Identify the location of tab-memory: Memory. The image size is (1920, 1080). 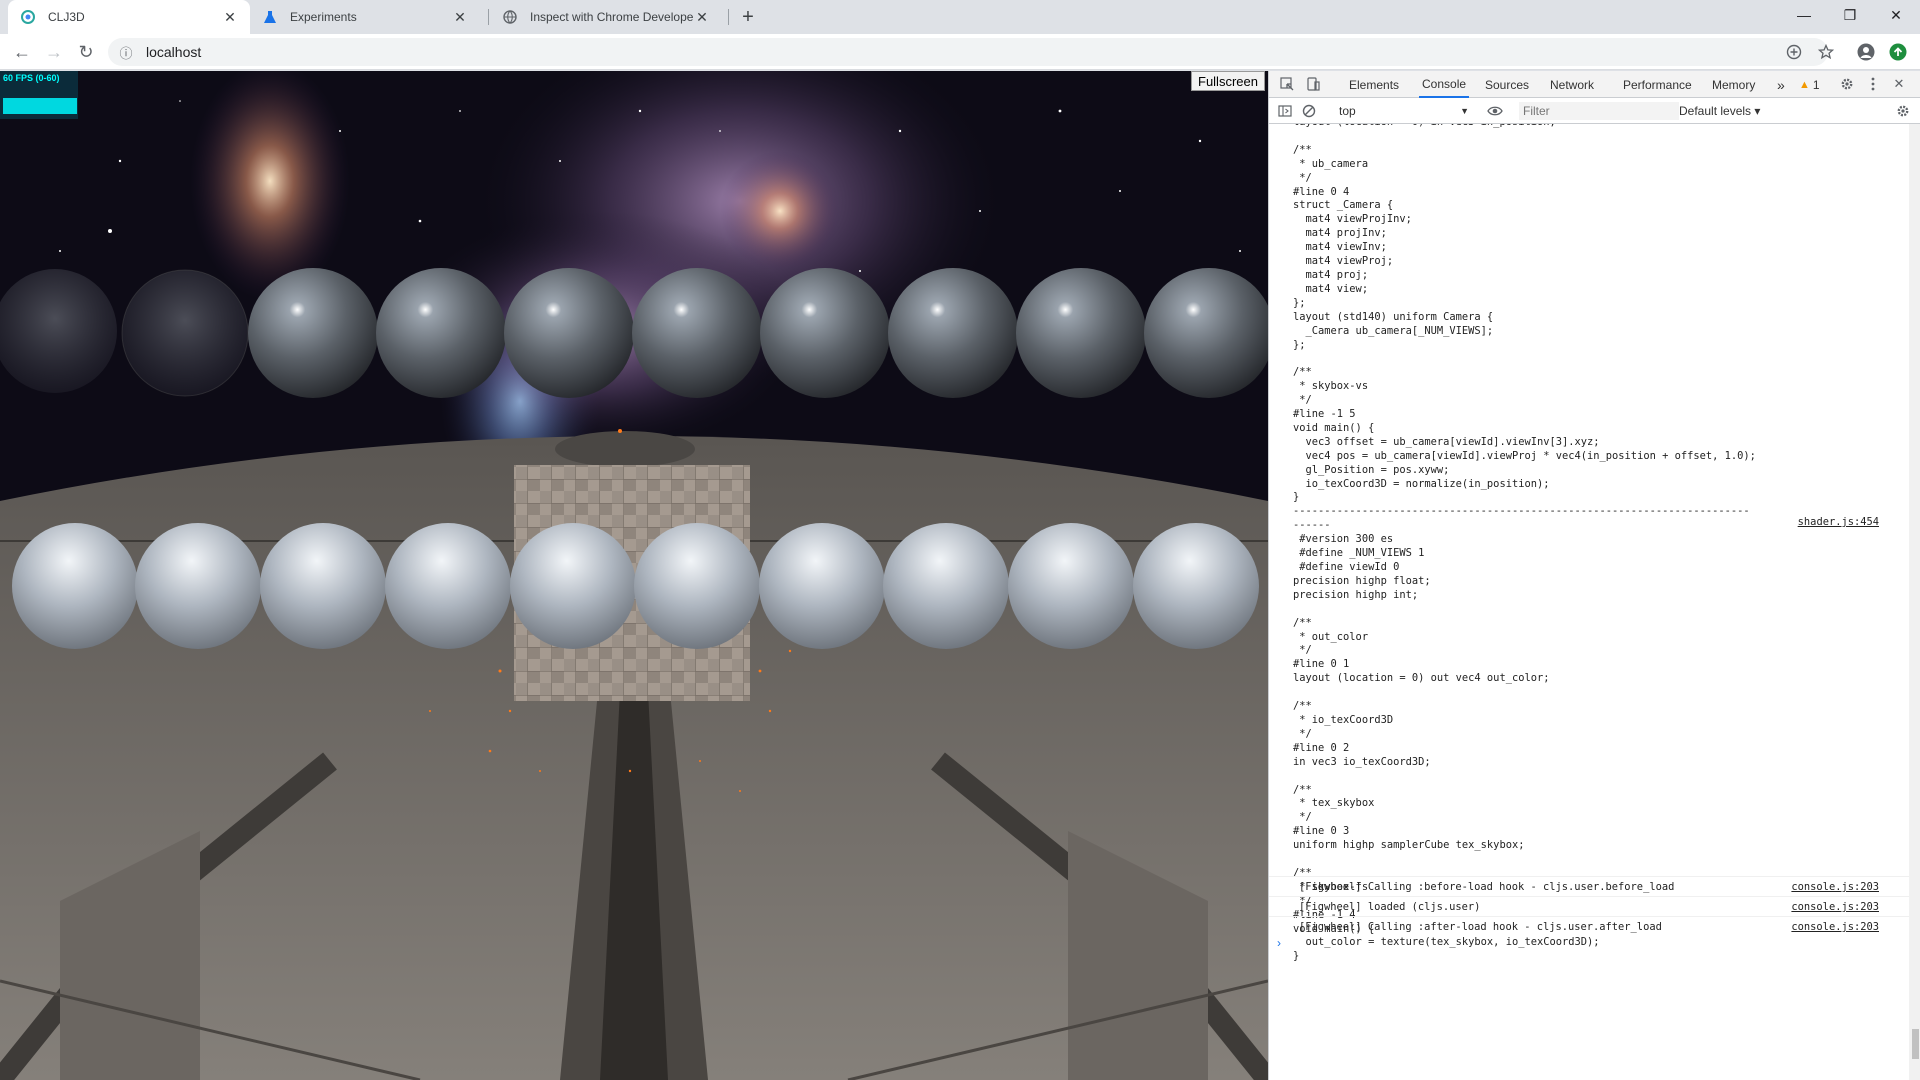
(1733, 84).